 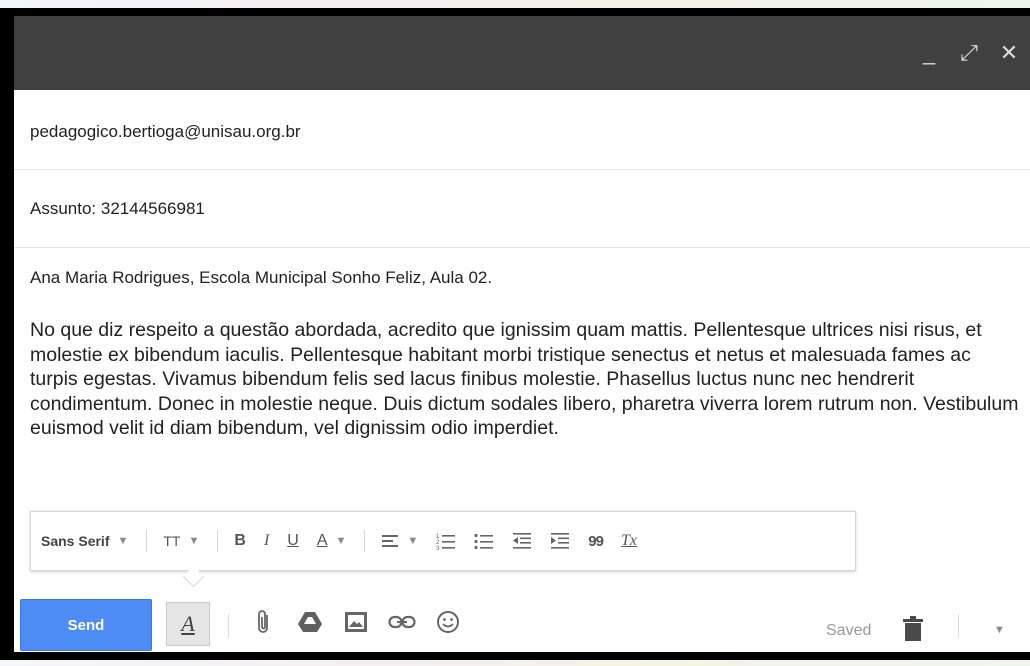 I want to click on indent-more-icon, so click(x=560, y=541).